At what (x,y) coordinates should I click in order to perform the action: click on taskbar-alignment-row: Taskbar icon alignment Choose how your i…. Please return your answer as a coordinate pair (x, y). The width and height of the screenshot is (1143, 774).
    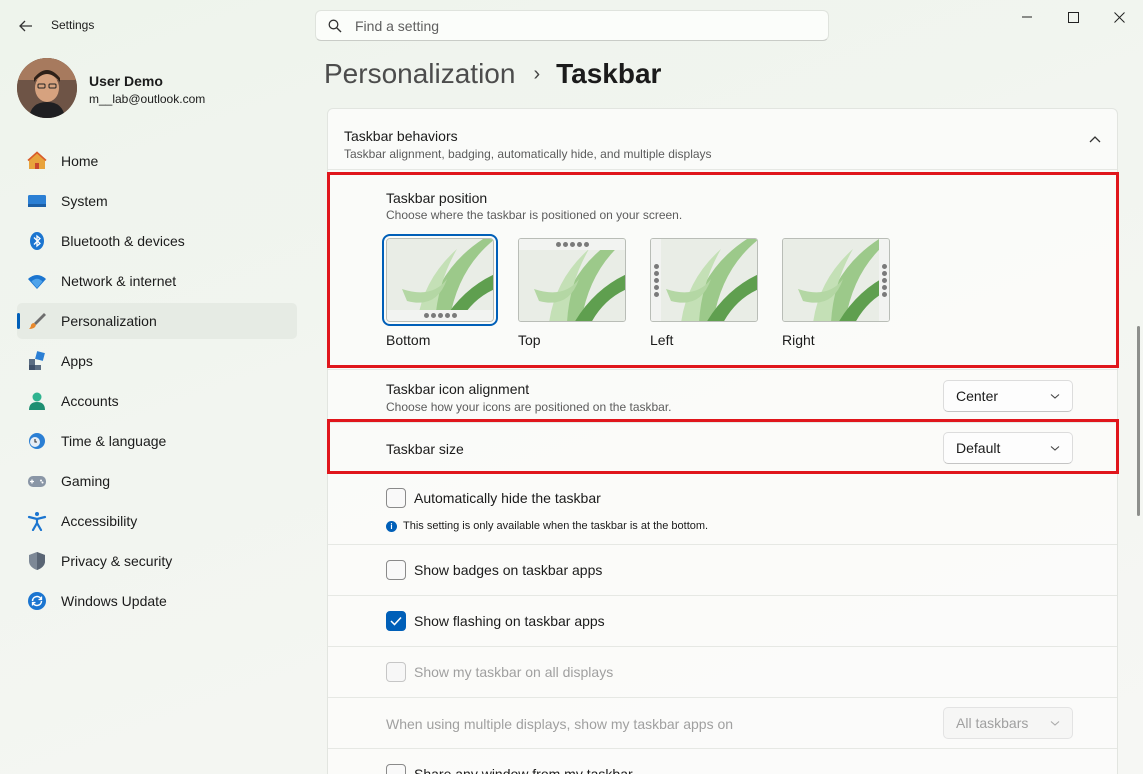
    Looking at the image, I should click on (722, 395).